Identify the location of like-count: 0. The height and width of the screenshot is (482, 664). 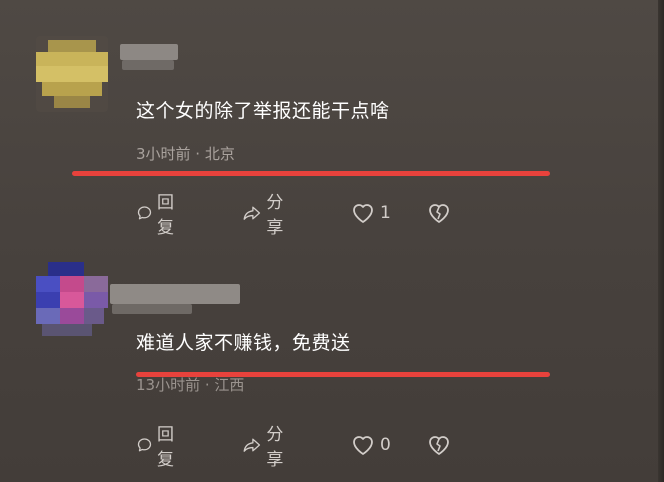
(385, 445).